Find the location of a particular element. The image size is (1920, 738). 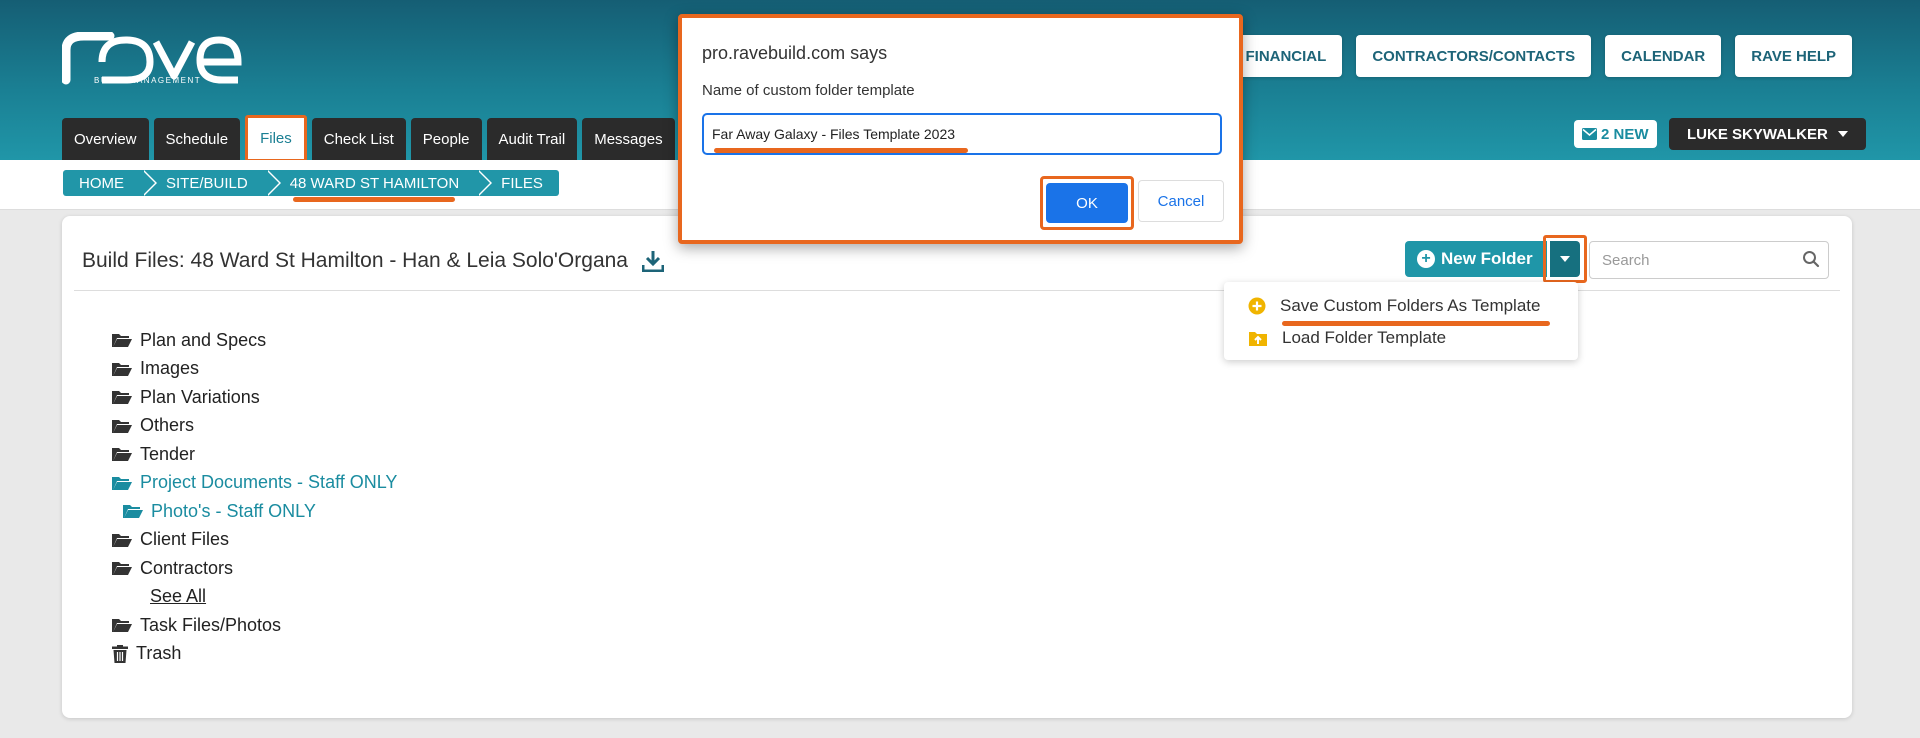

folder-label: Photo's - Staff ONLY is located at coordinates (233, 510).